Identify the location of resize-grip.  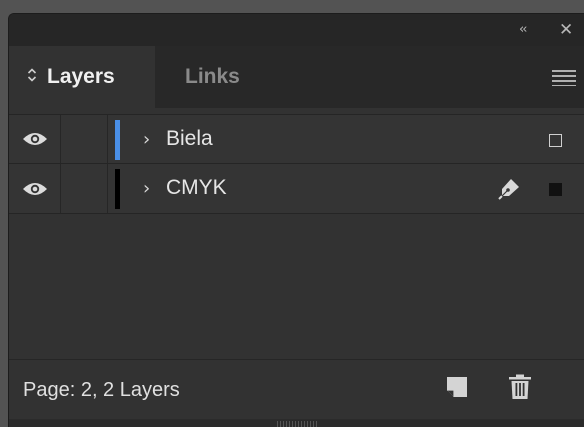
(296, 423).